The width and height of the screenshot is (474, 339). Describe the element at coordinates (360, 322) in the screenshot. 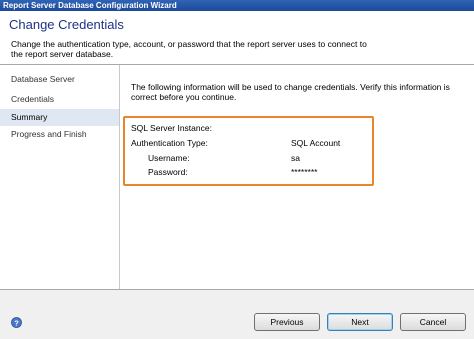

I see `next-button: Next` at that location.